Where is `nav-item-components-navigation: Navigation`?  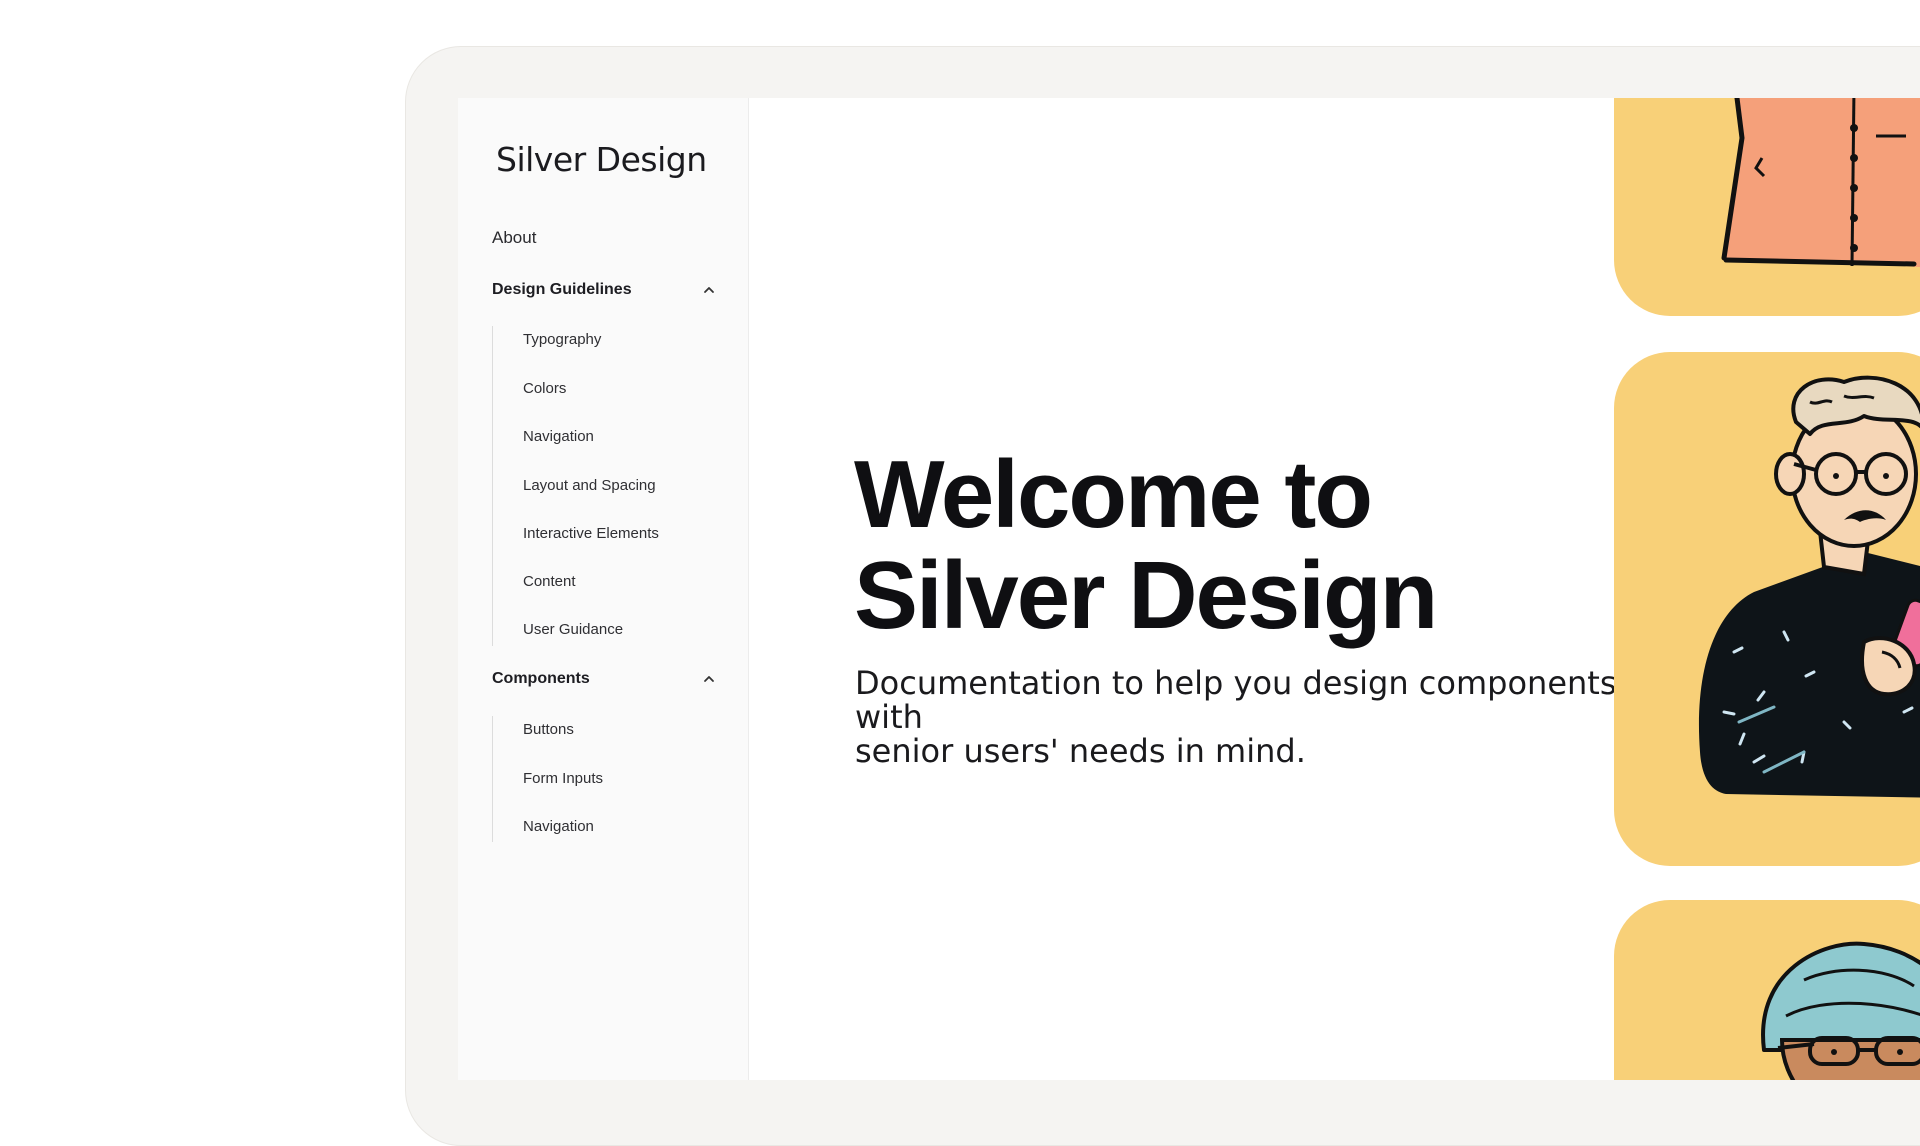 nav-item-components-navigation: Navigation is located at coordinates (558, 826).